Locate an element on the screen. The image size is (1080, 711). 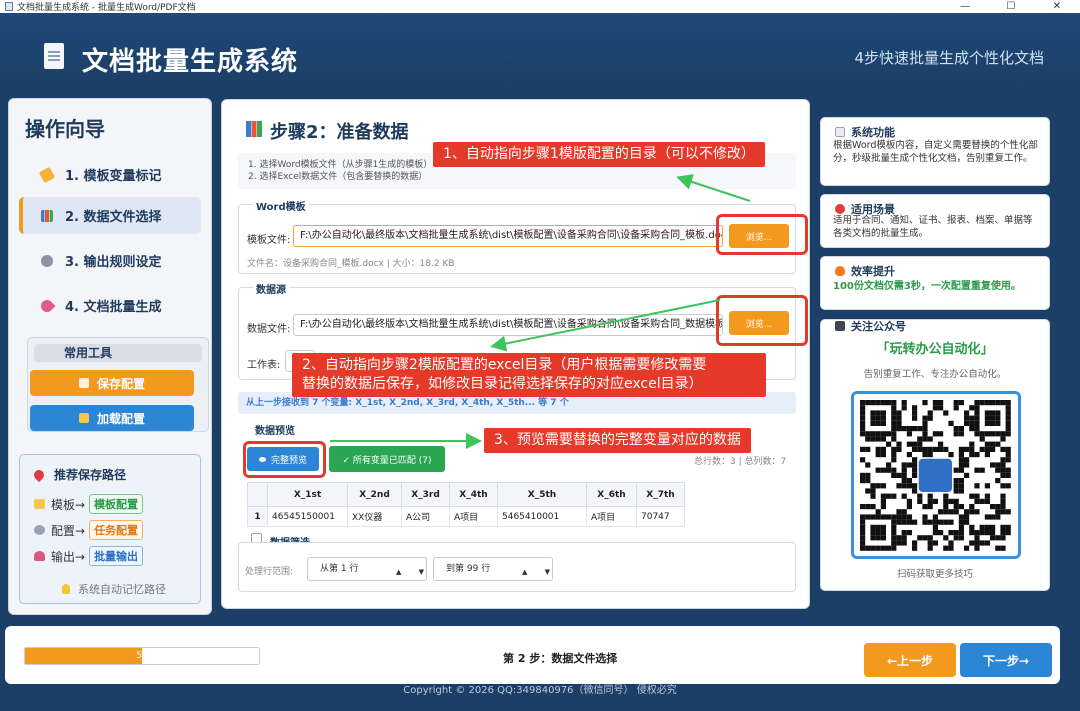
scene-card: 适用场景 适用于合同、通知、证书、报表、档案、单据等各类文档的批量生成。 is located at coordinates (935, 221).